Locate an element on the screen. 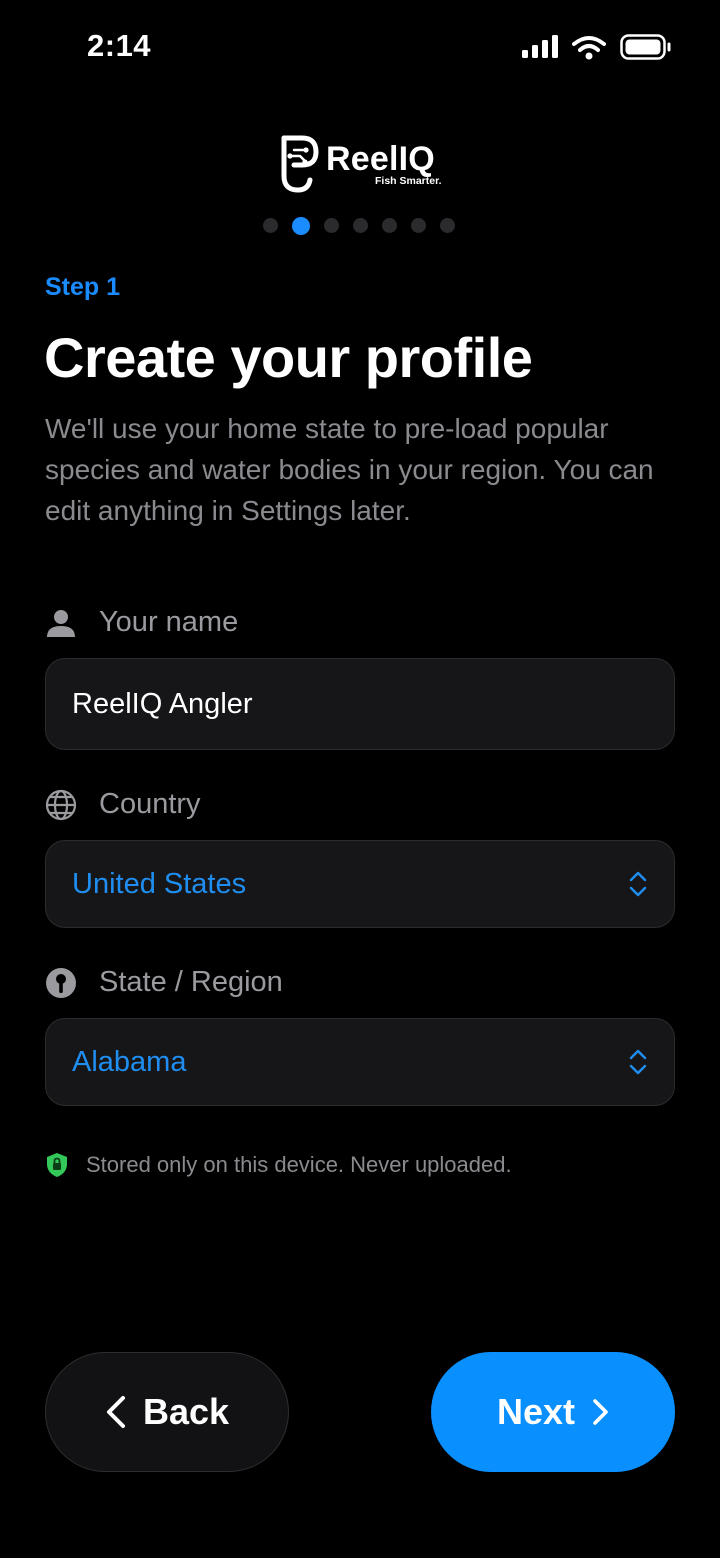 The image size is (720, 1558). name-field is located at coordinates (360, 704).